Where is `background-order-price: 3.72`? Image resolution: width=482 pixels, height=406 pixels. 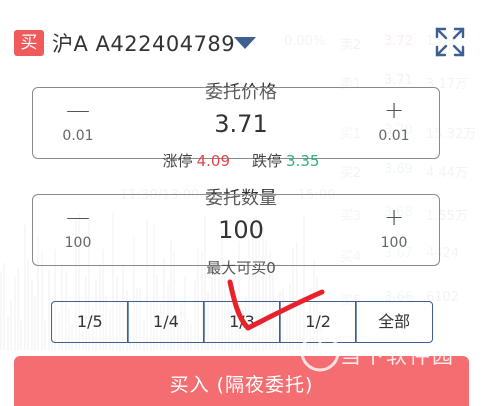 background-order-price: 3.72 is located at coordinates (398, 41).